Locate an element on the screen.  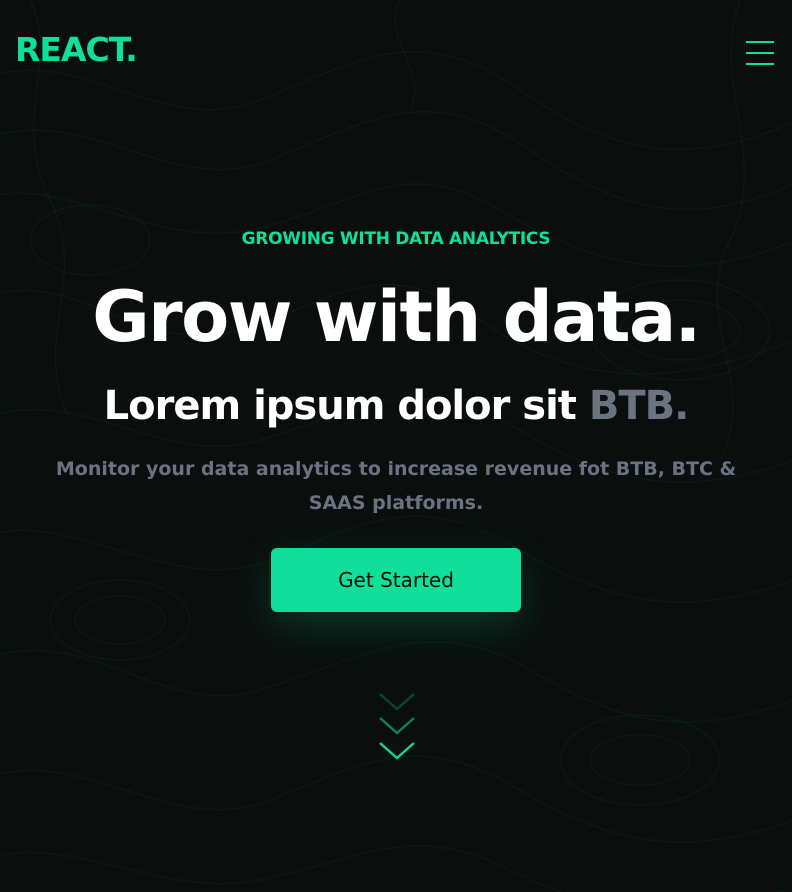
hero-subheadline: Lorem ipsum dolor sit BTB. is located at coordinates (396, 406).